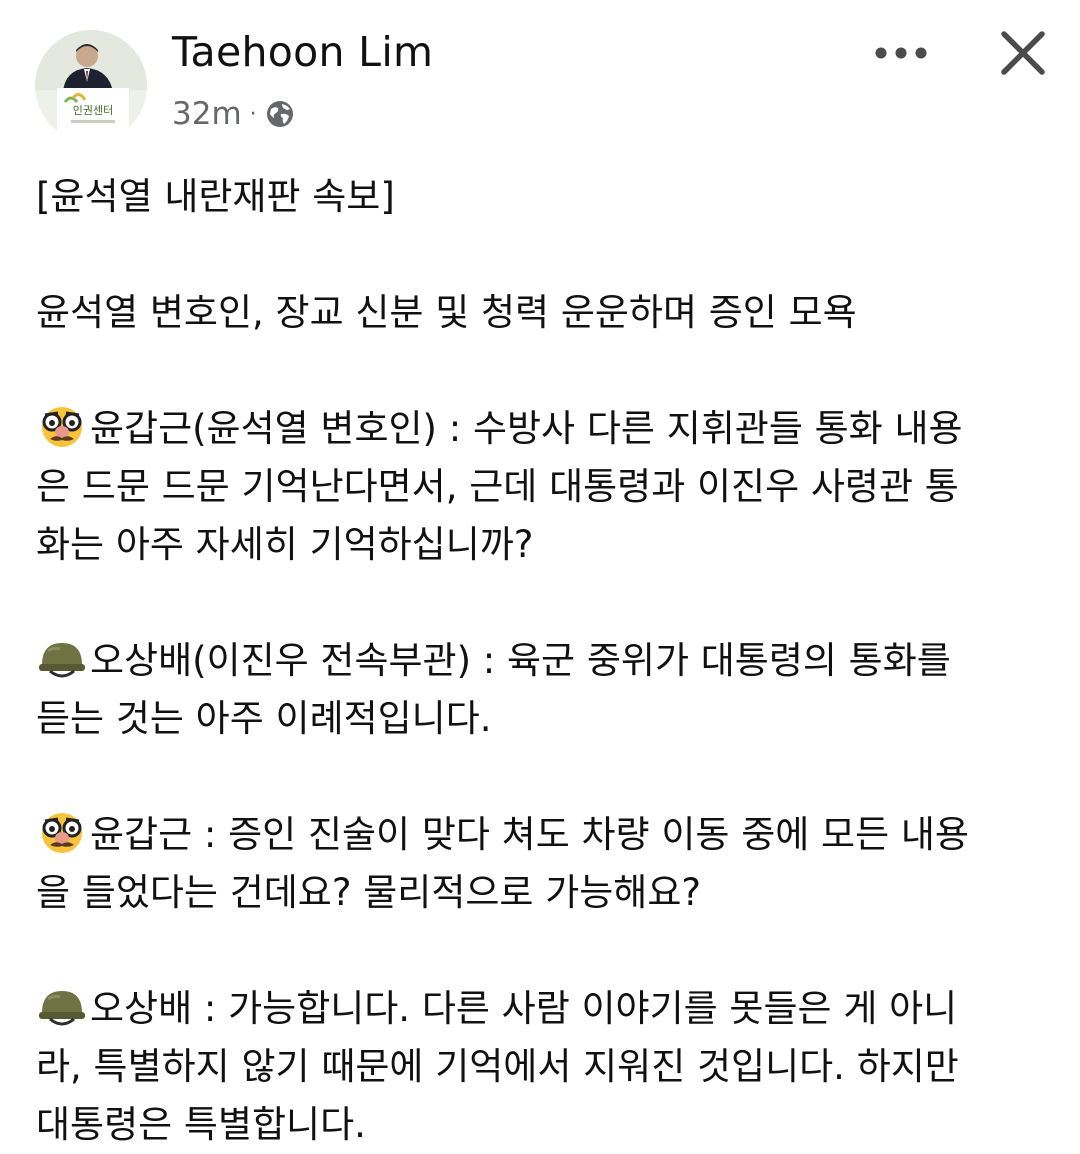 This screenshot has width=1080, height=1154. Describe the element at coordinates (285, 544) in the screenshot. I see `exchange-text: 화는 아주 자세히 기억하십니까?` at that location.